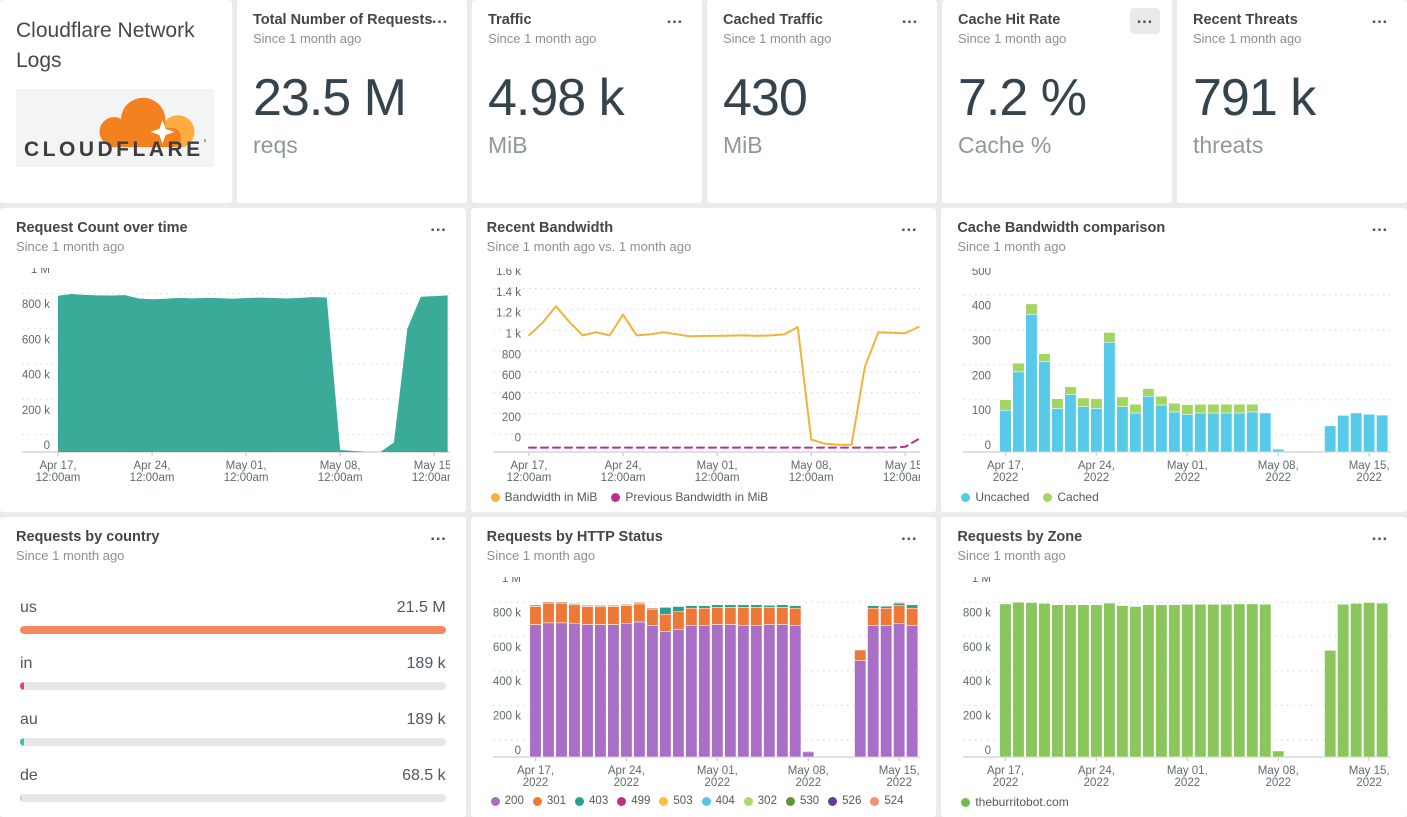 This screenshot has height=817, width=1407. What do you see at coordinates (510, 355) in the screenshot?
I see `svg-text: 800` at bounding box center [510, 355].